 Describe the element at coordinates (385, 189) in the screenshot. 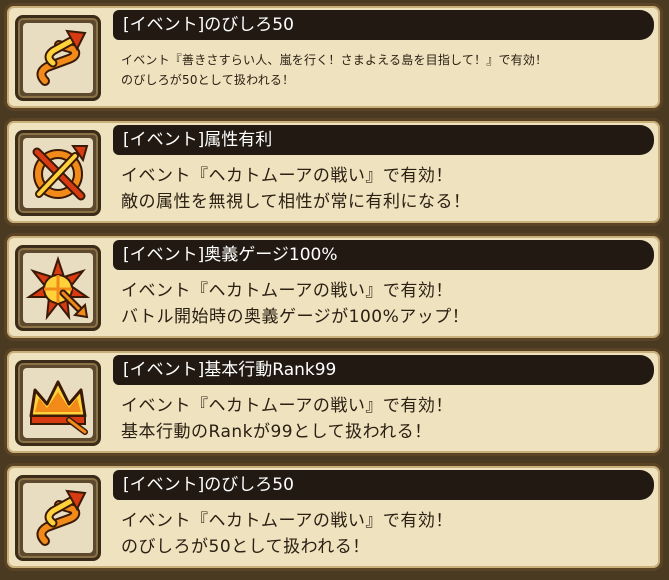

I see `effect-description: イベント『ヘカトムーアの戦い』で有効！ 敵の属性を無視して相性が常に有利になる！` at that location.